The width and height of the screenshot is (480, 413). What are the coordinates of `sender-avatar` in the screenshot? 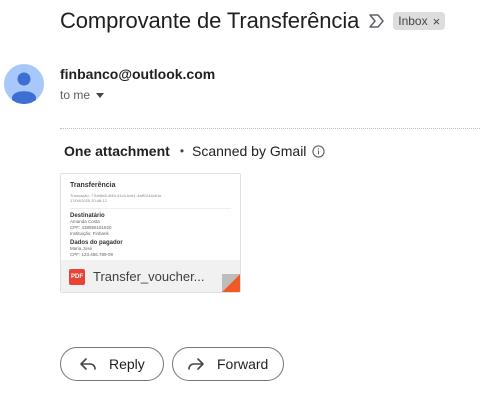 It's located at (24, 84).